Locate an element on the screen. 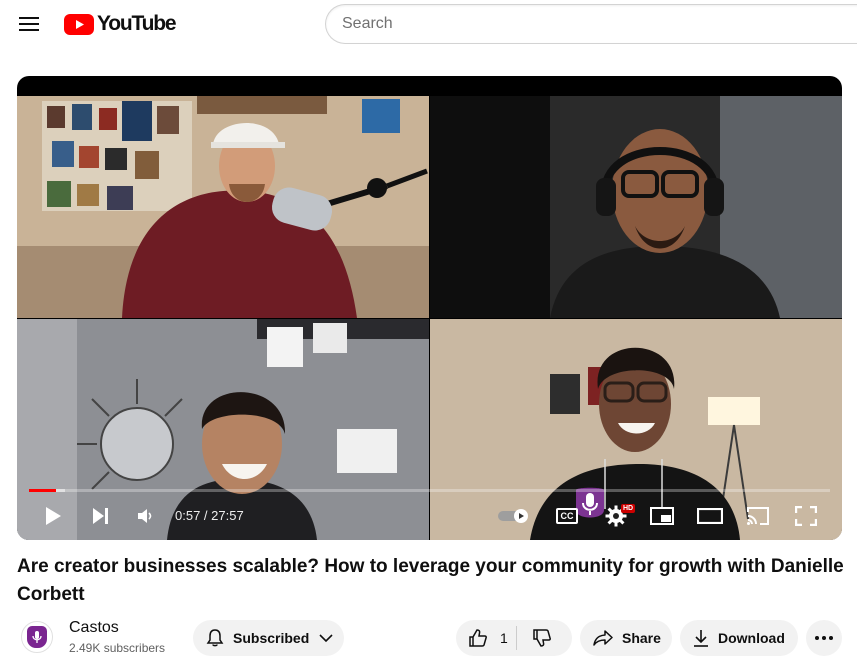 This screenshot has height=669, width=857. masthead: YouTube is located at coordinates (428, 24).